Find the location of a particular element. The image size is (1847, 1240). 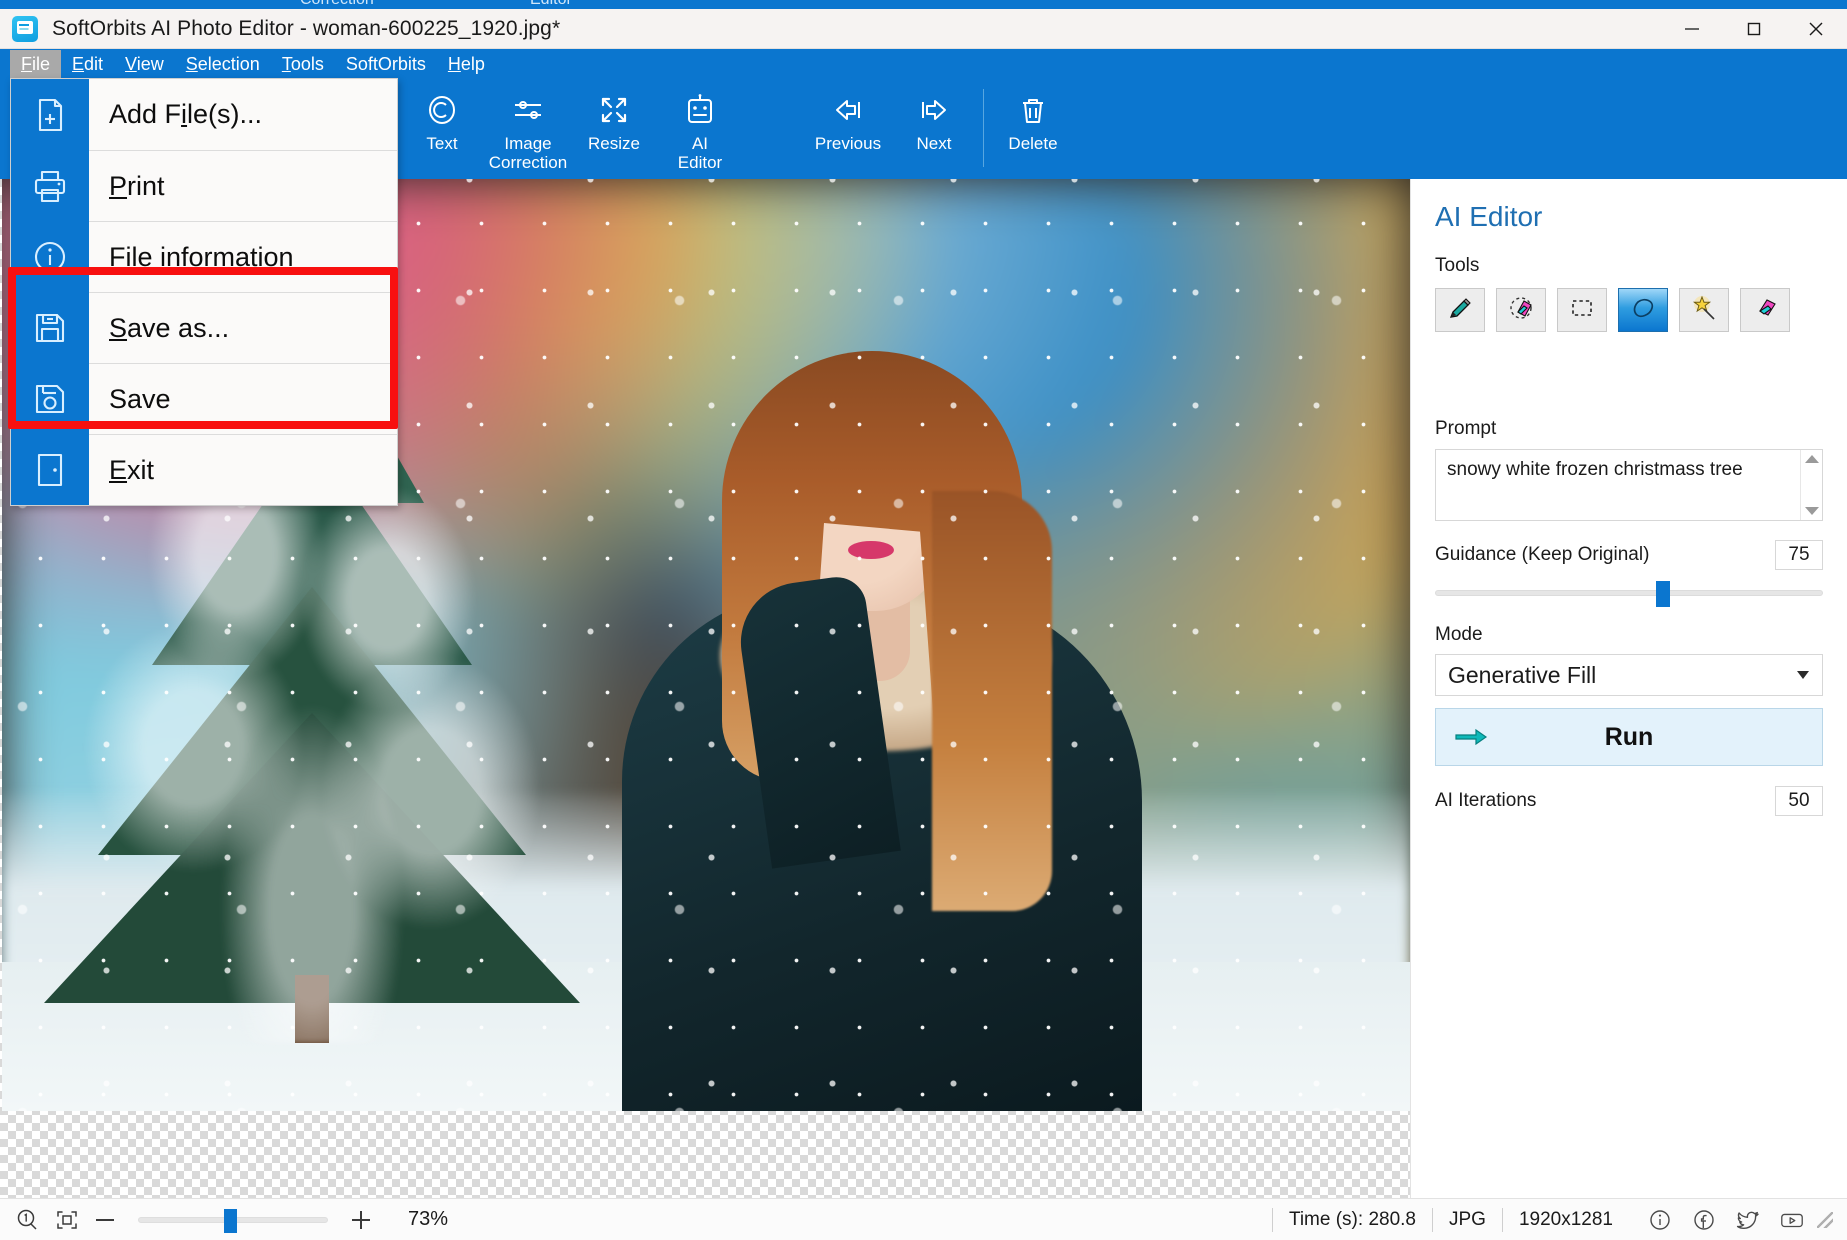

dashed-eraser-icon is located at coordinates (1521, 310).